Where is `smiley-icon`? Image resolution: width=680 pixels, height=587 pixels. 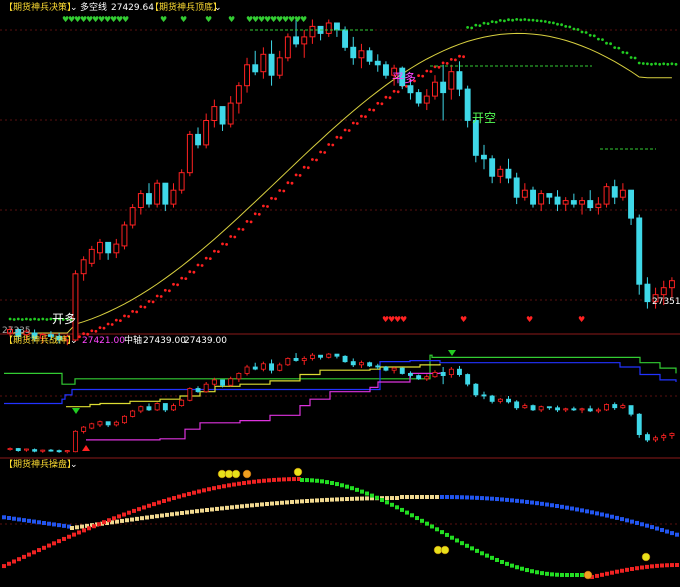
smiley-icon is located at coordinates (298, 472).